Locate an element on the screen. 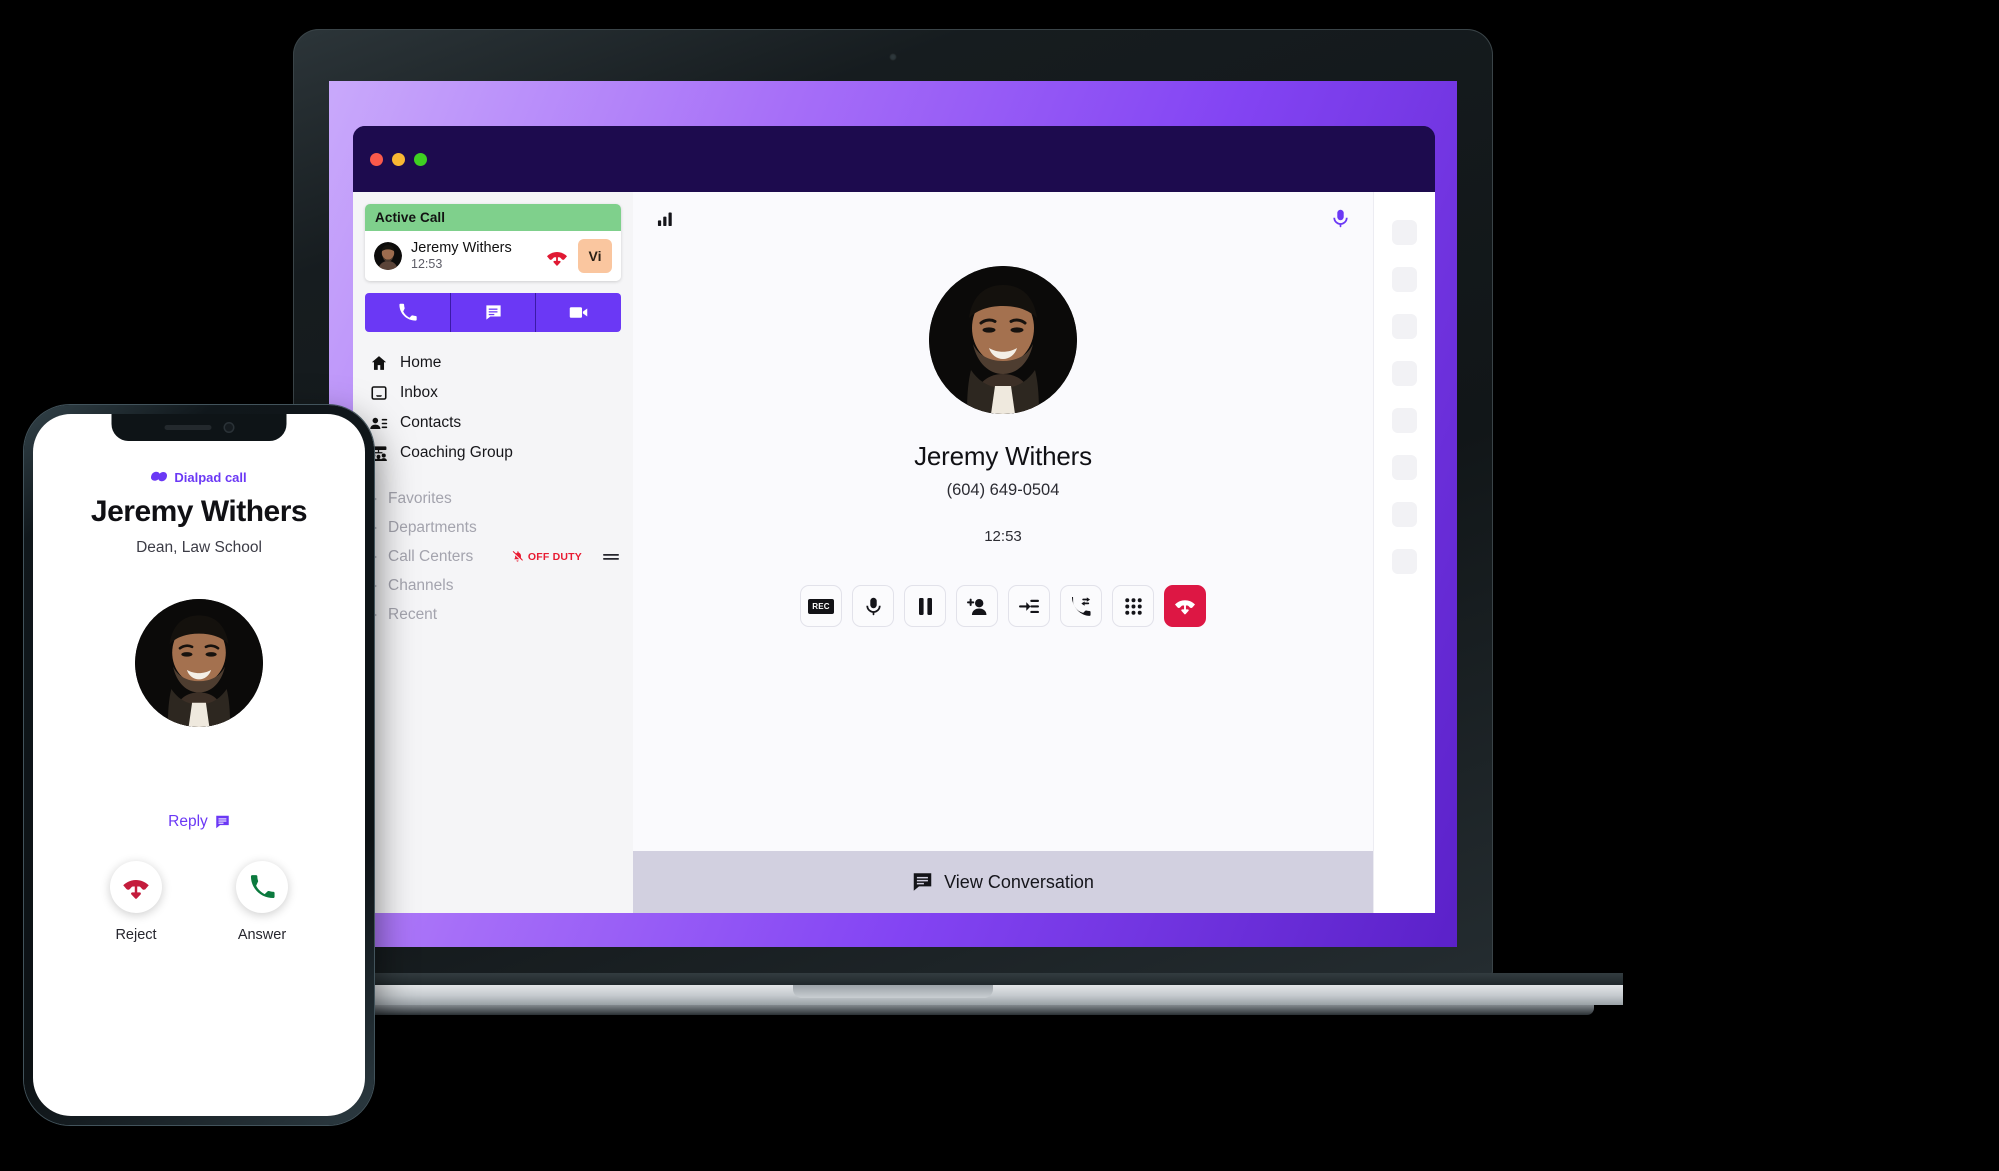  maximize-window-button is located at coordinates (420, 159).